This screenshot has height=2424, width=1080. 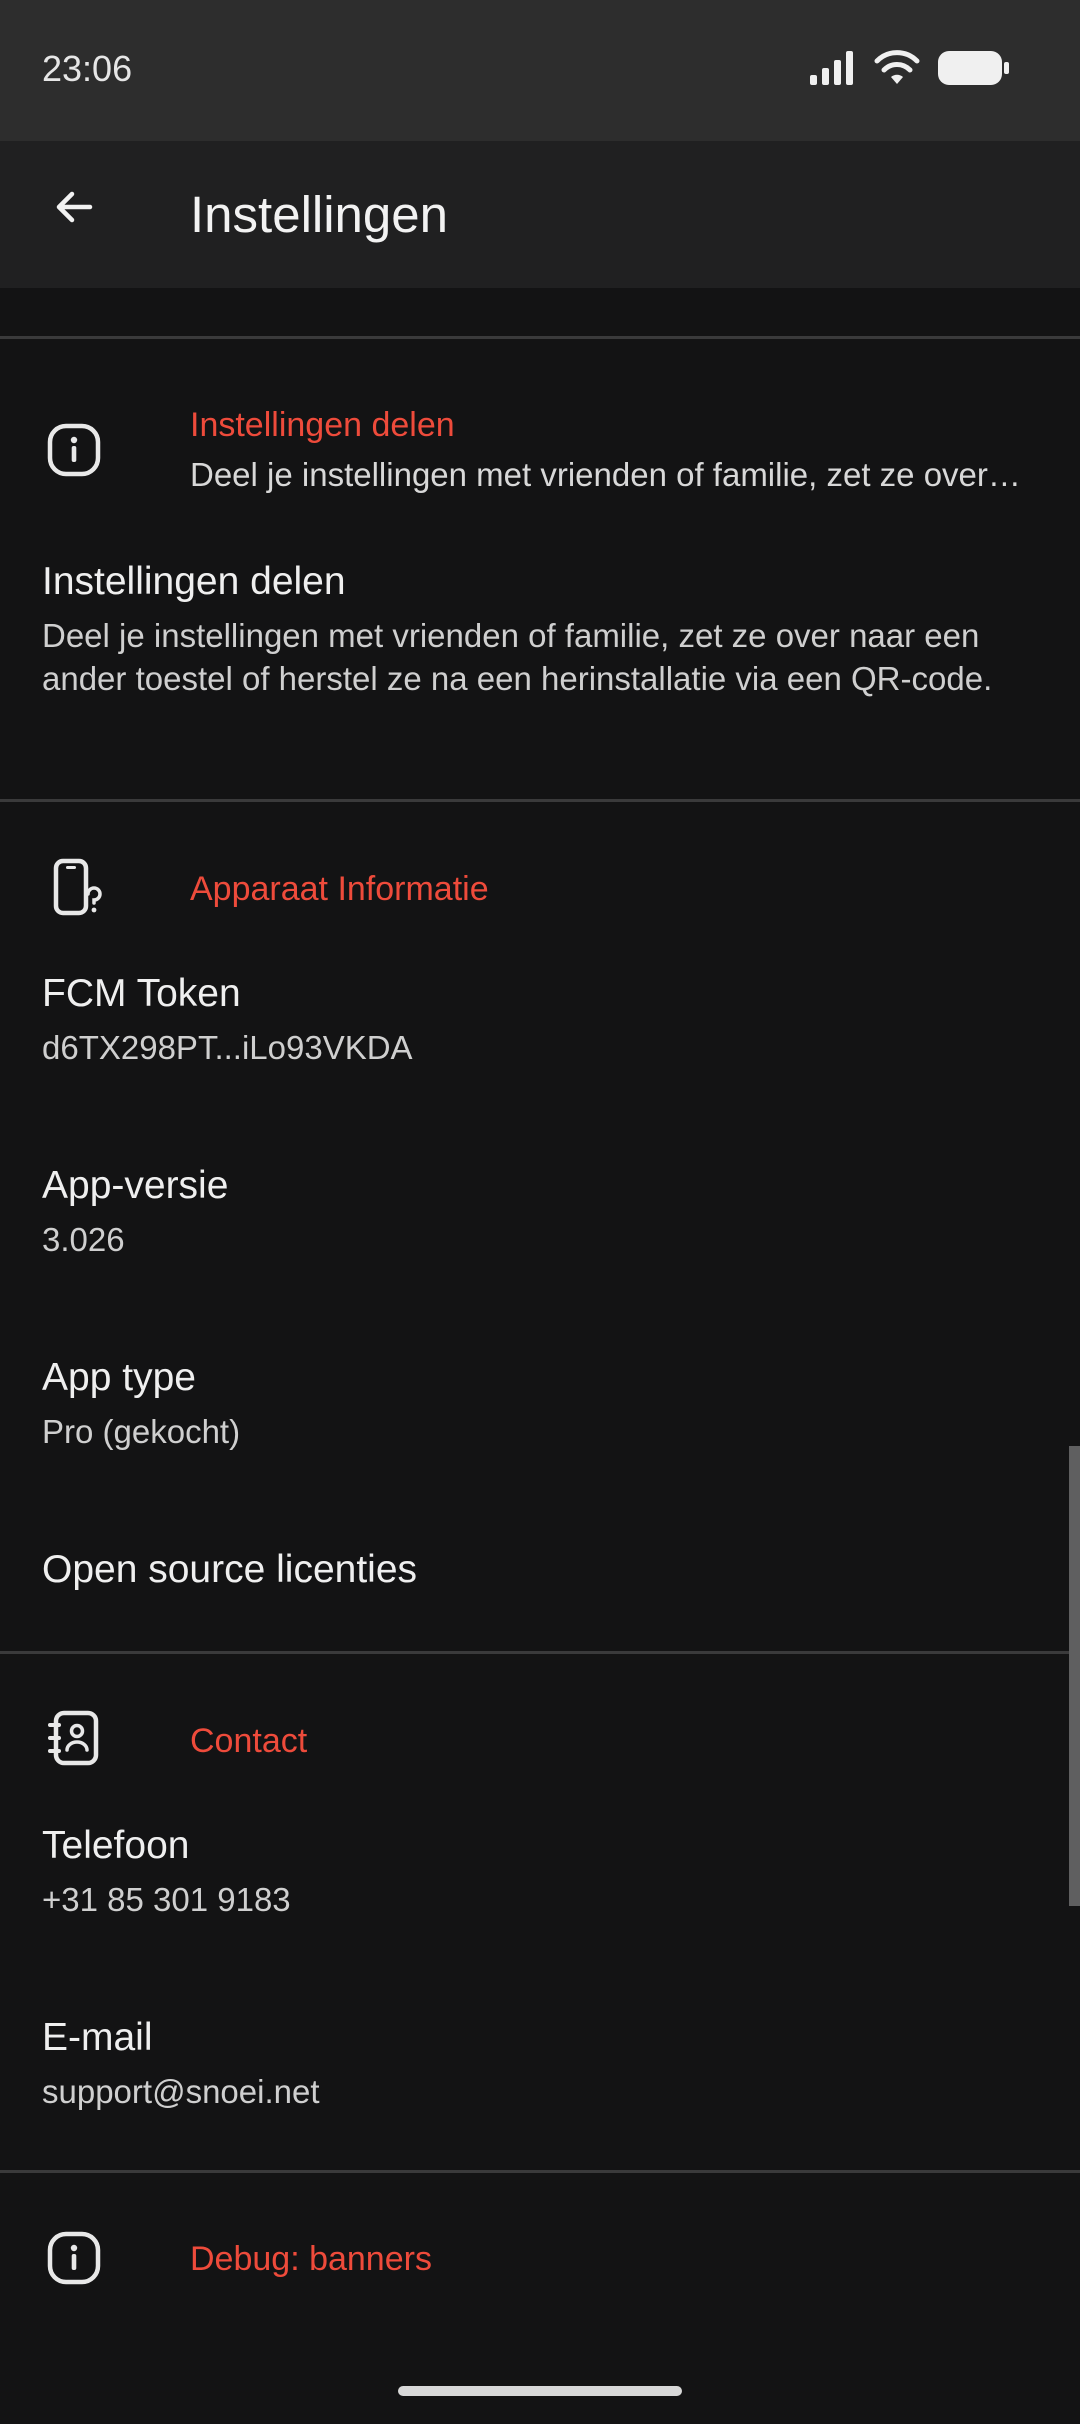 I want to click on status-icons, so click(x=910, y=70).